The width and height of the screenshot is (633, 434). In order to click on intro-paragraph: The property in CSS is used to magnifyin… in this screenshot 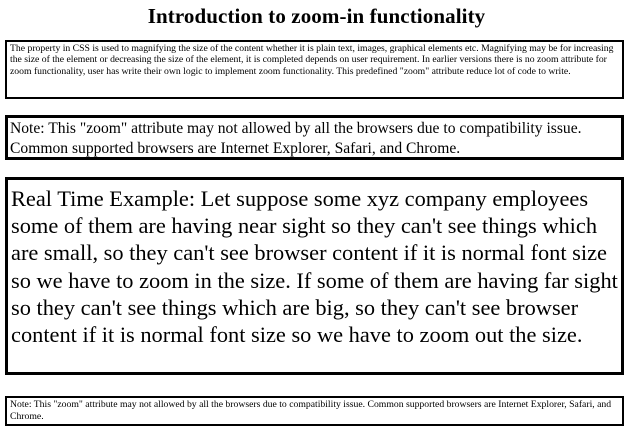, I will do `click(312, 60)`.